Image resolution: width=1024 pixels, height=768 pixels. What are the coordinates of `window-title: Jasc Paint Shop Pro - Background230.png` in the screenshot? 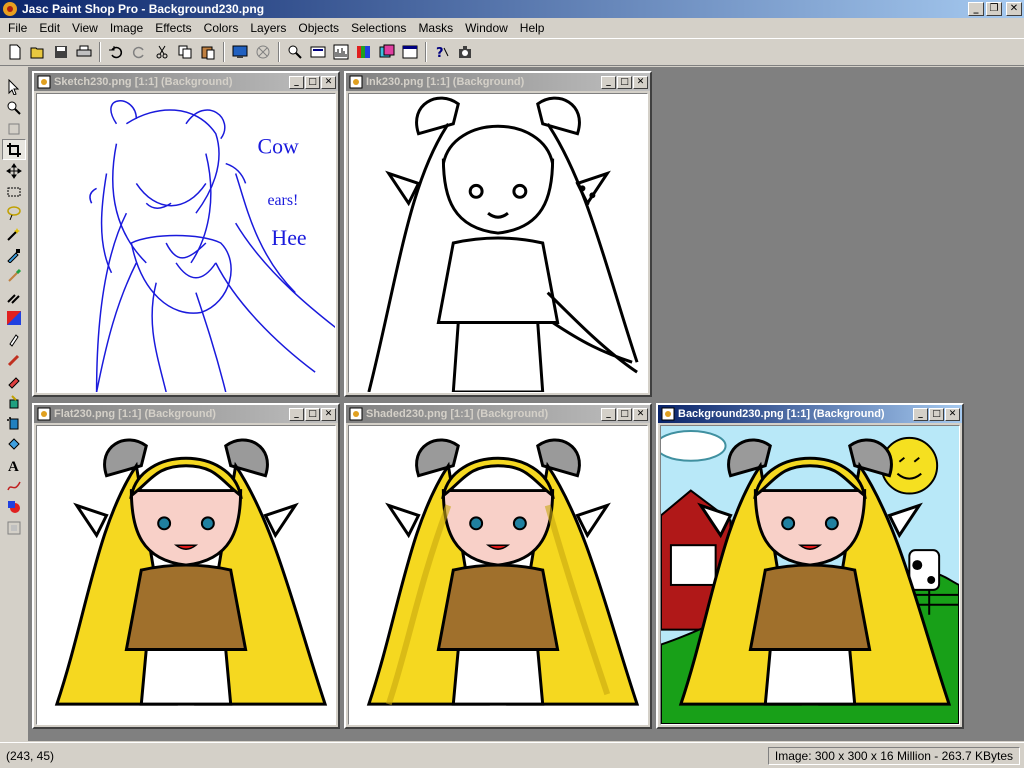 It's located at (143, 9).